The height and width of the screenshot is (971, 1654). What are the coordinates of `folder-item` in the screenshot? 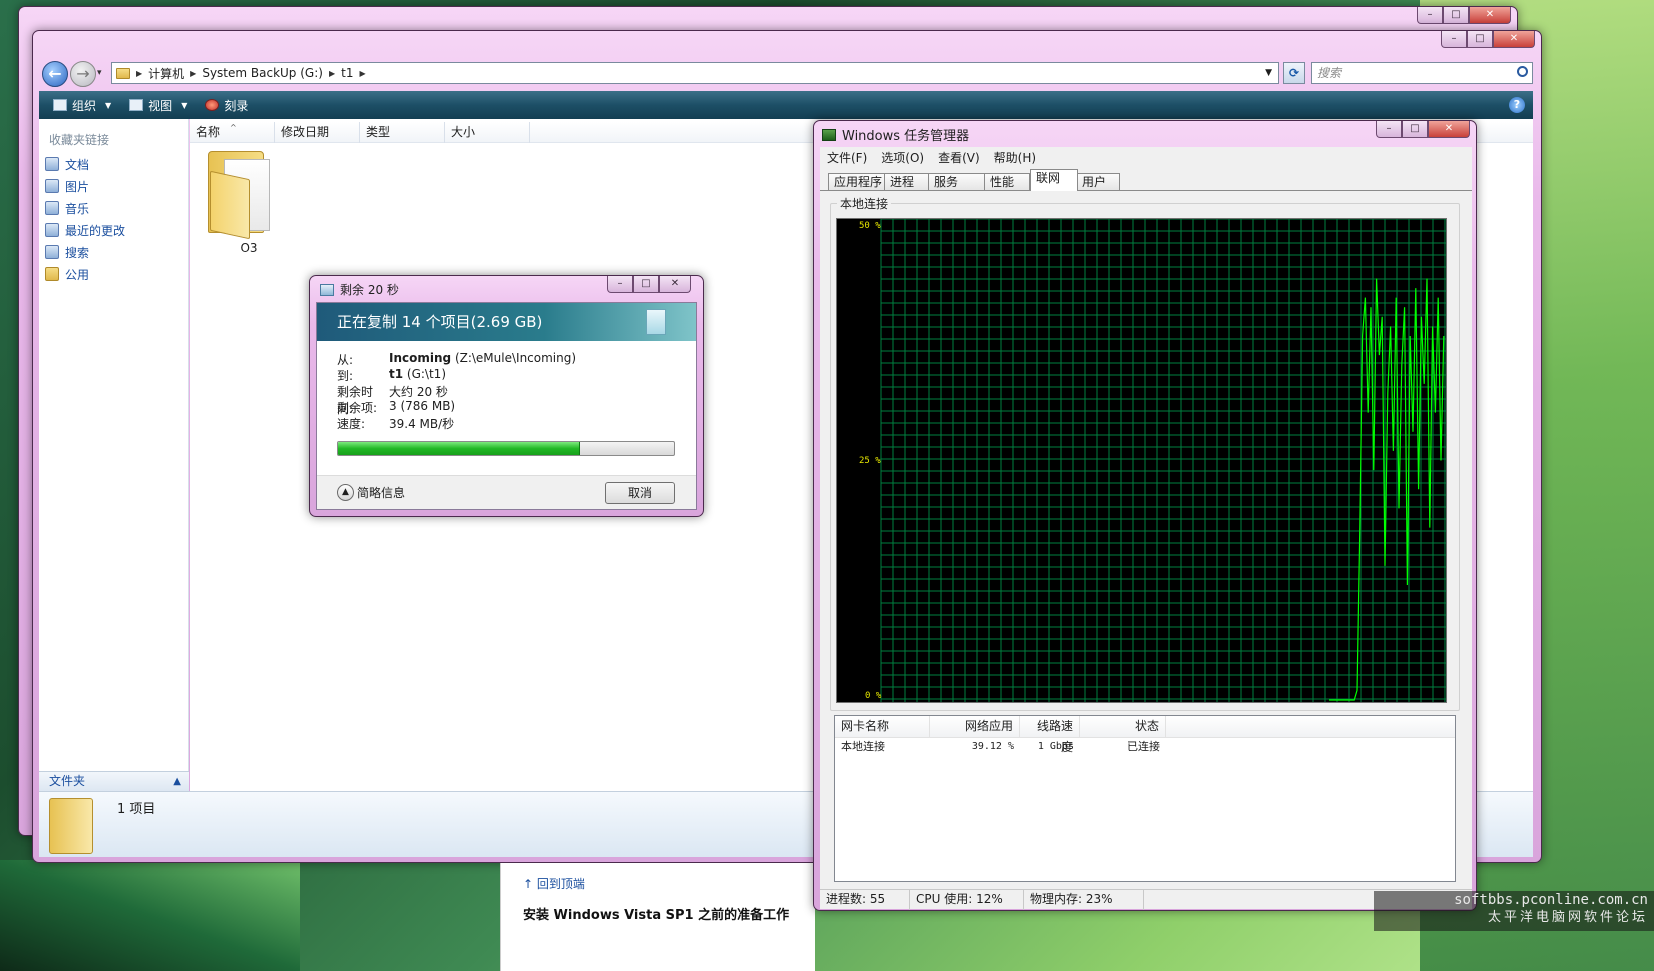 It's located at (242, 195).